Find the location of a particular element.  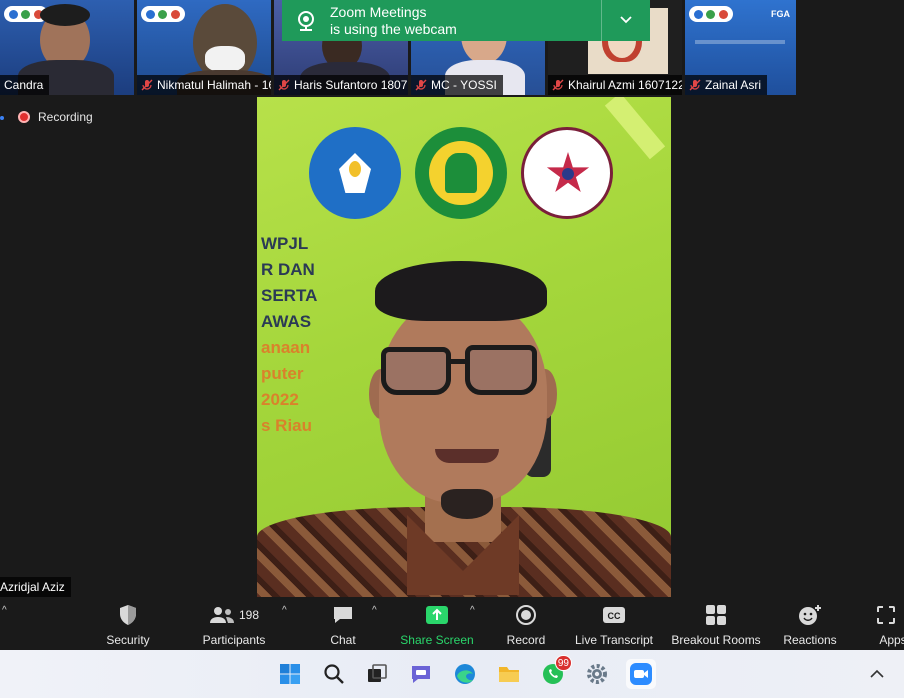

participant-name: MC - YOSSI is located at coordinates (464, 85).